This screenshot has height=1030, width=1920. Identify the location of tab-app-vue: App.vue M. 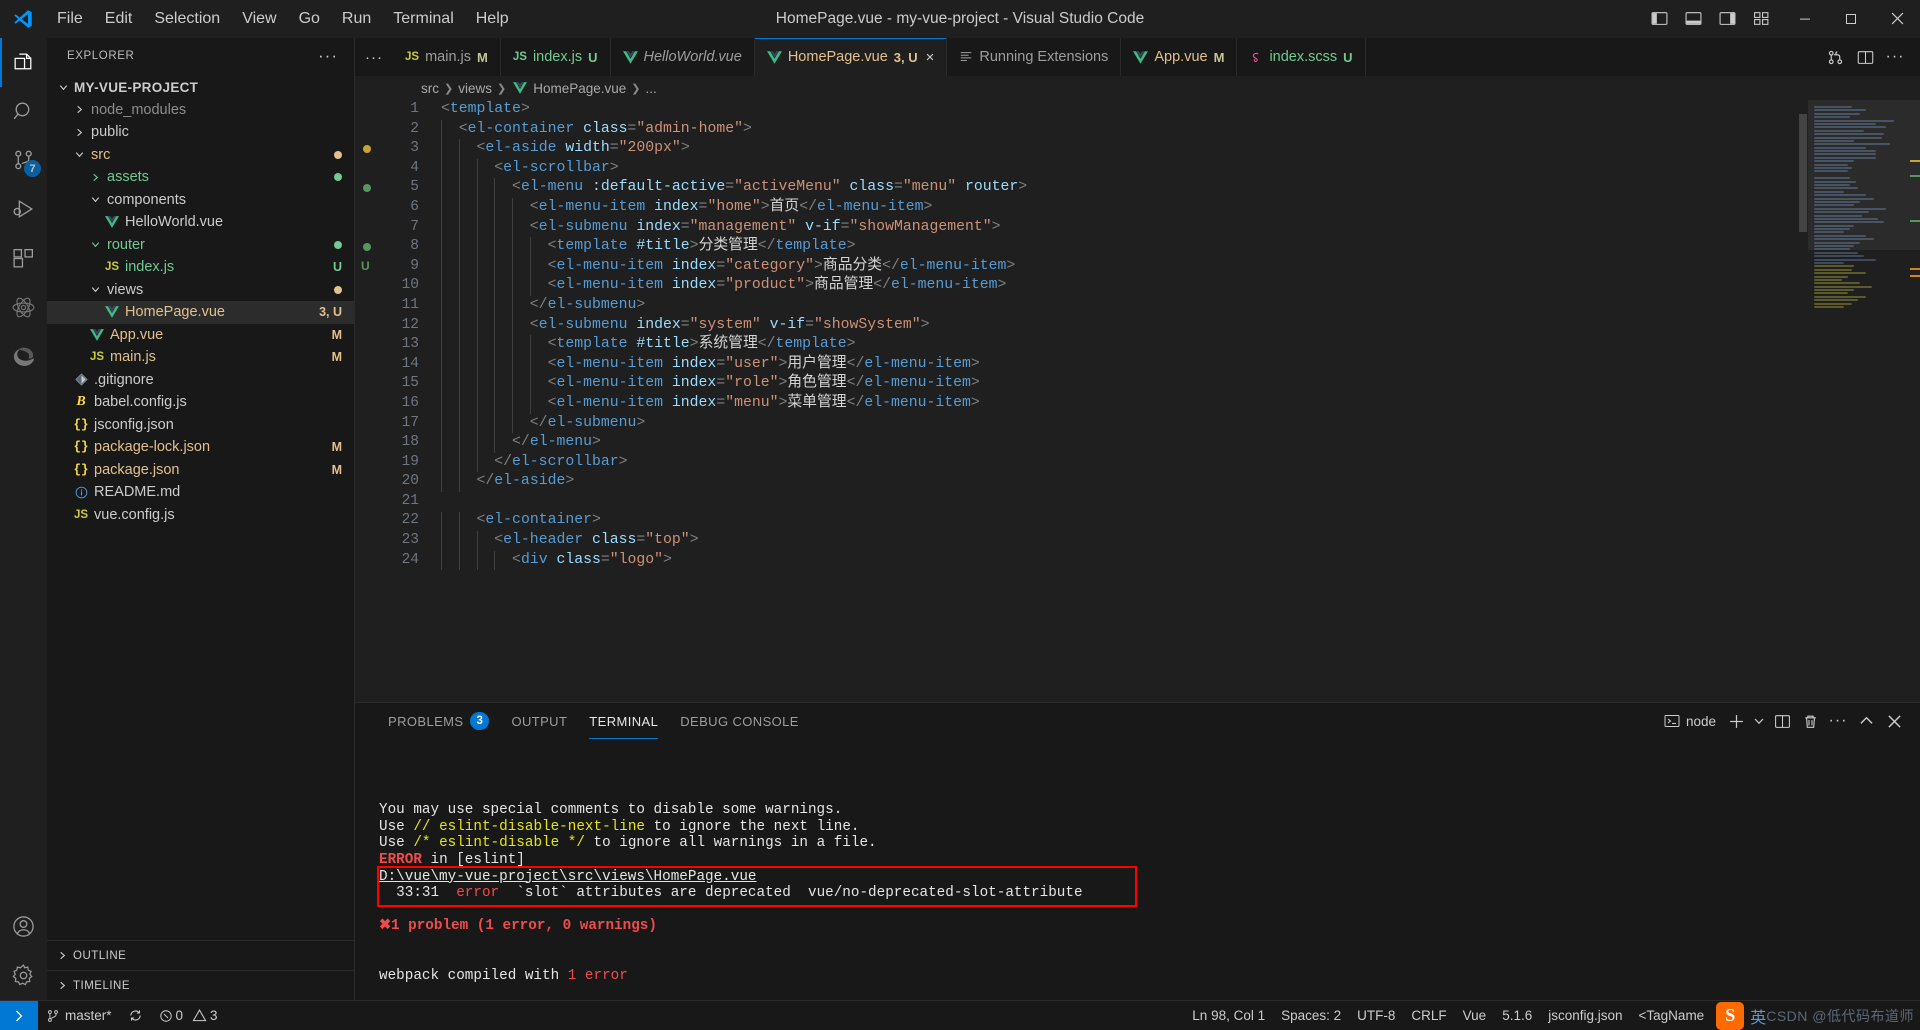
(1179, 57).